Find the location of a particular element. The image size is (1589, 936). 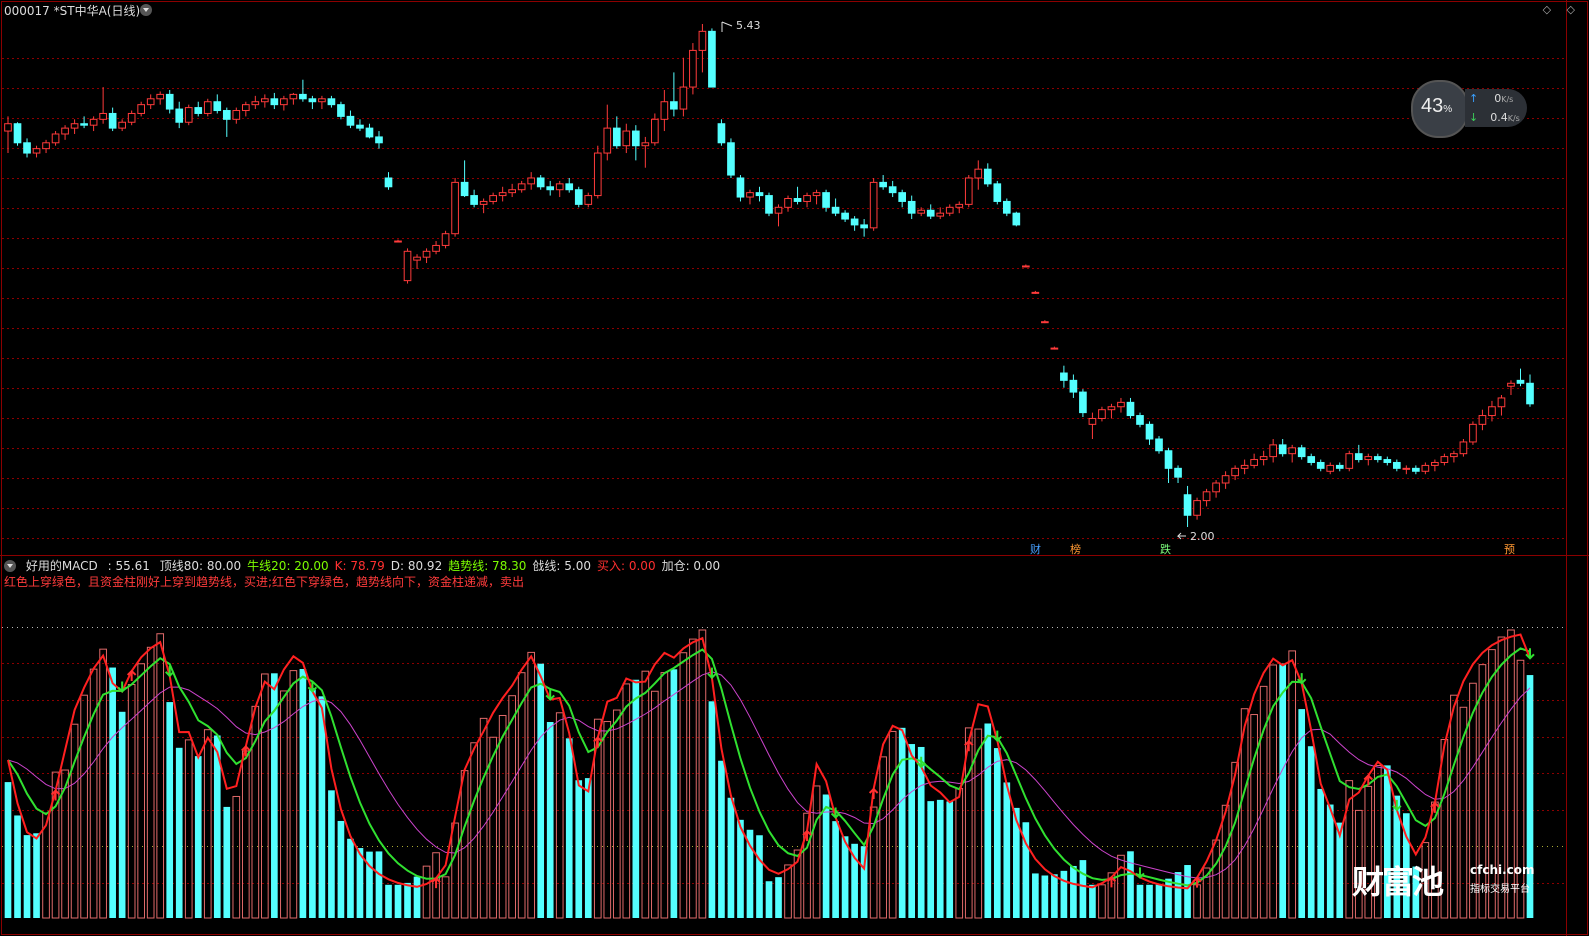

watermark-sub: 指标交易平台 is located at coordinates (1500, 889).